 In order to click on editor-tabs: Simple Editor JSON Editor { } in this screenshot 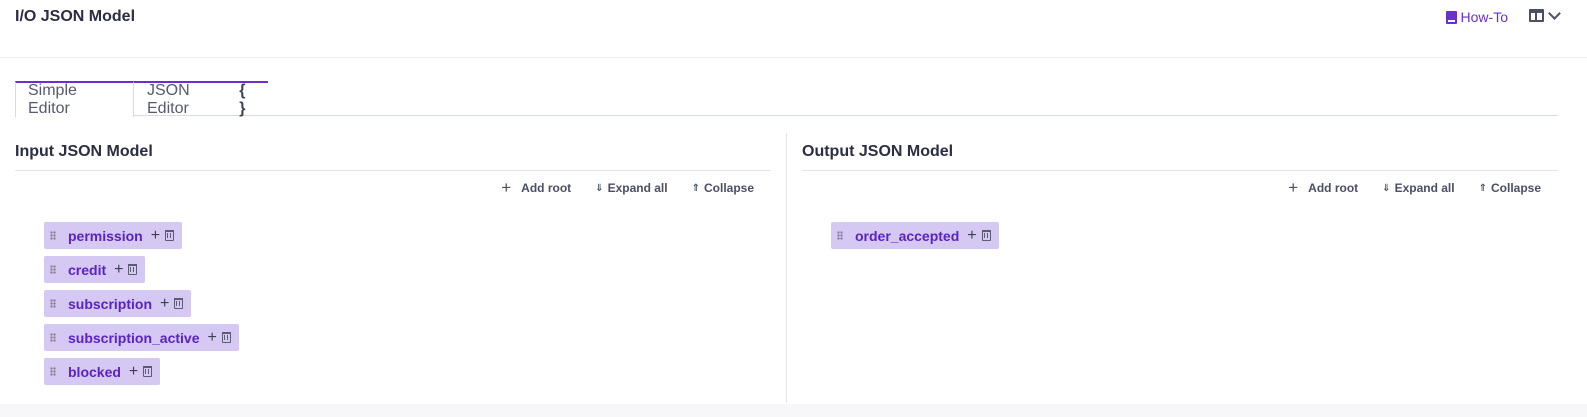, I will do `click(786, 99)`.